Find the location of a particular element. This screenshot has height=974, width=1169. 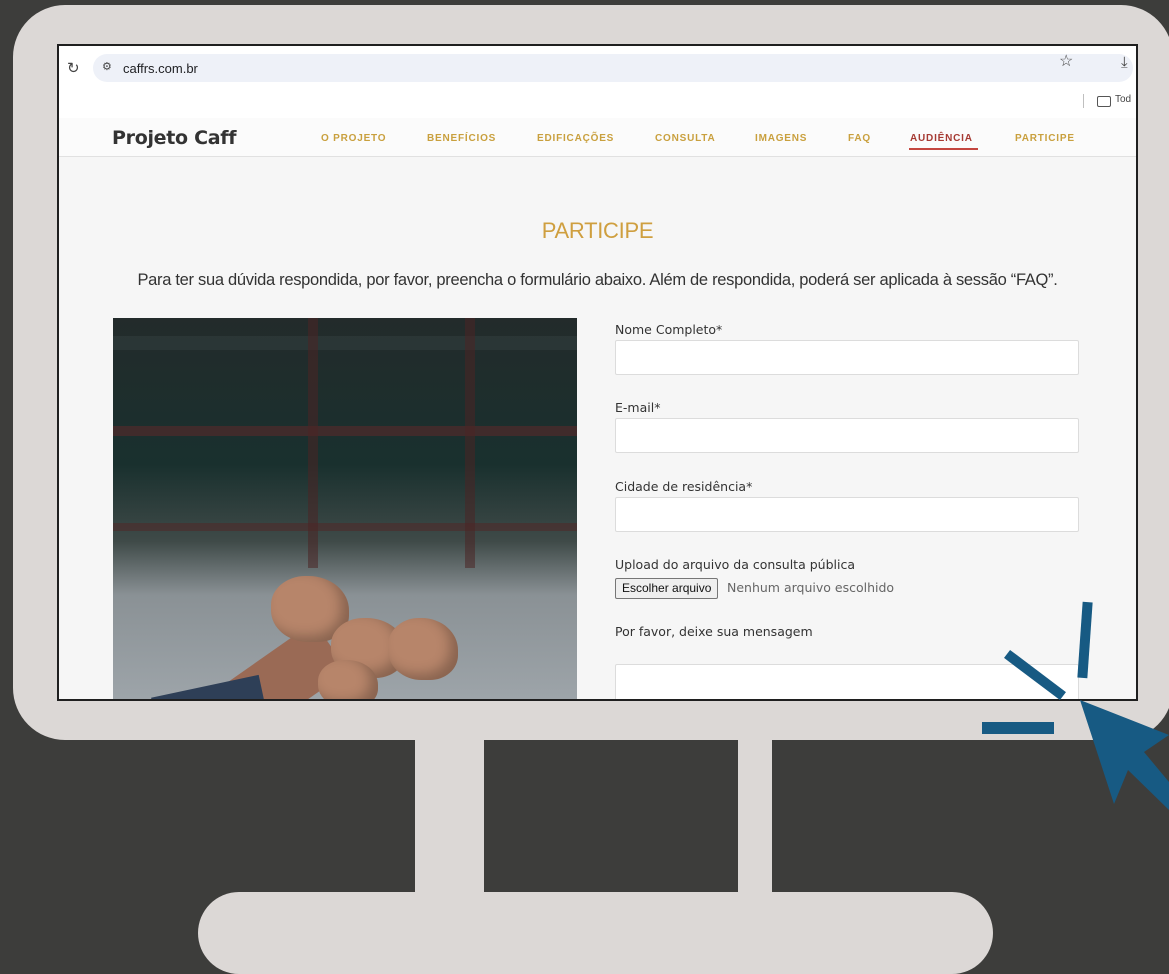

nav-active-underline is located at coordinates (943, 149).